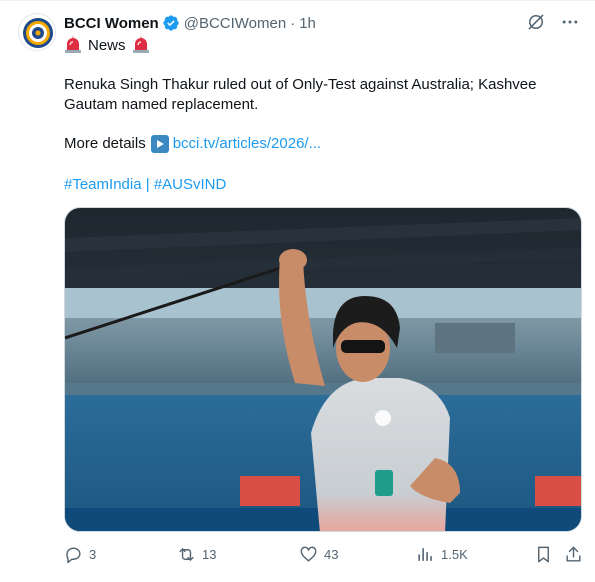  What do you see at coordinates (111, 23) in the screenshot?
I see `author-name: BCCI Women` at bounding box center [111, 23].